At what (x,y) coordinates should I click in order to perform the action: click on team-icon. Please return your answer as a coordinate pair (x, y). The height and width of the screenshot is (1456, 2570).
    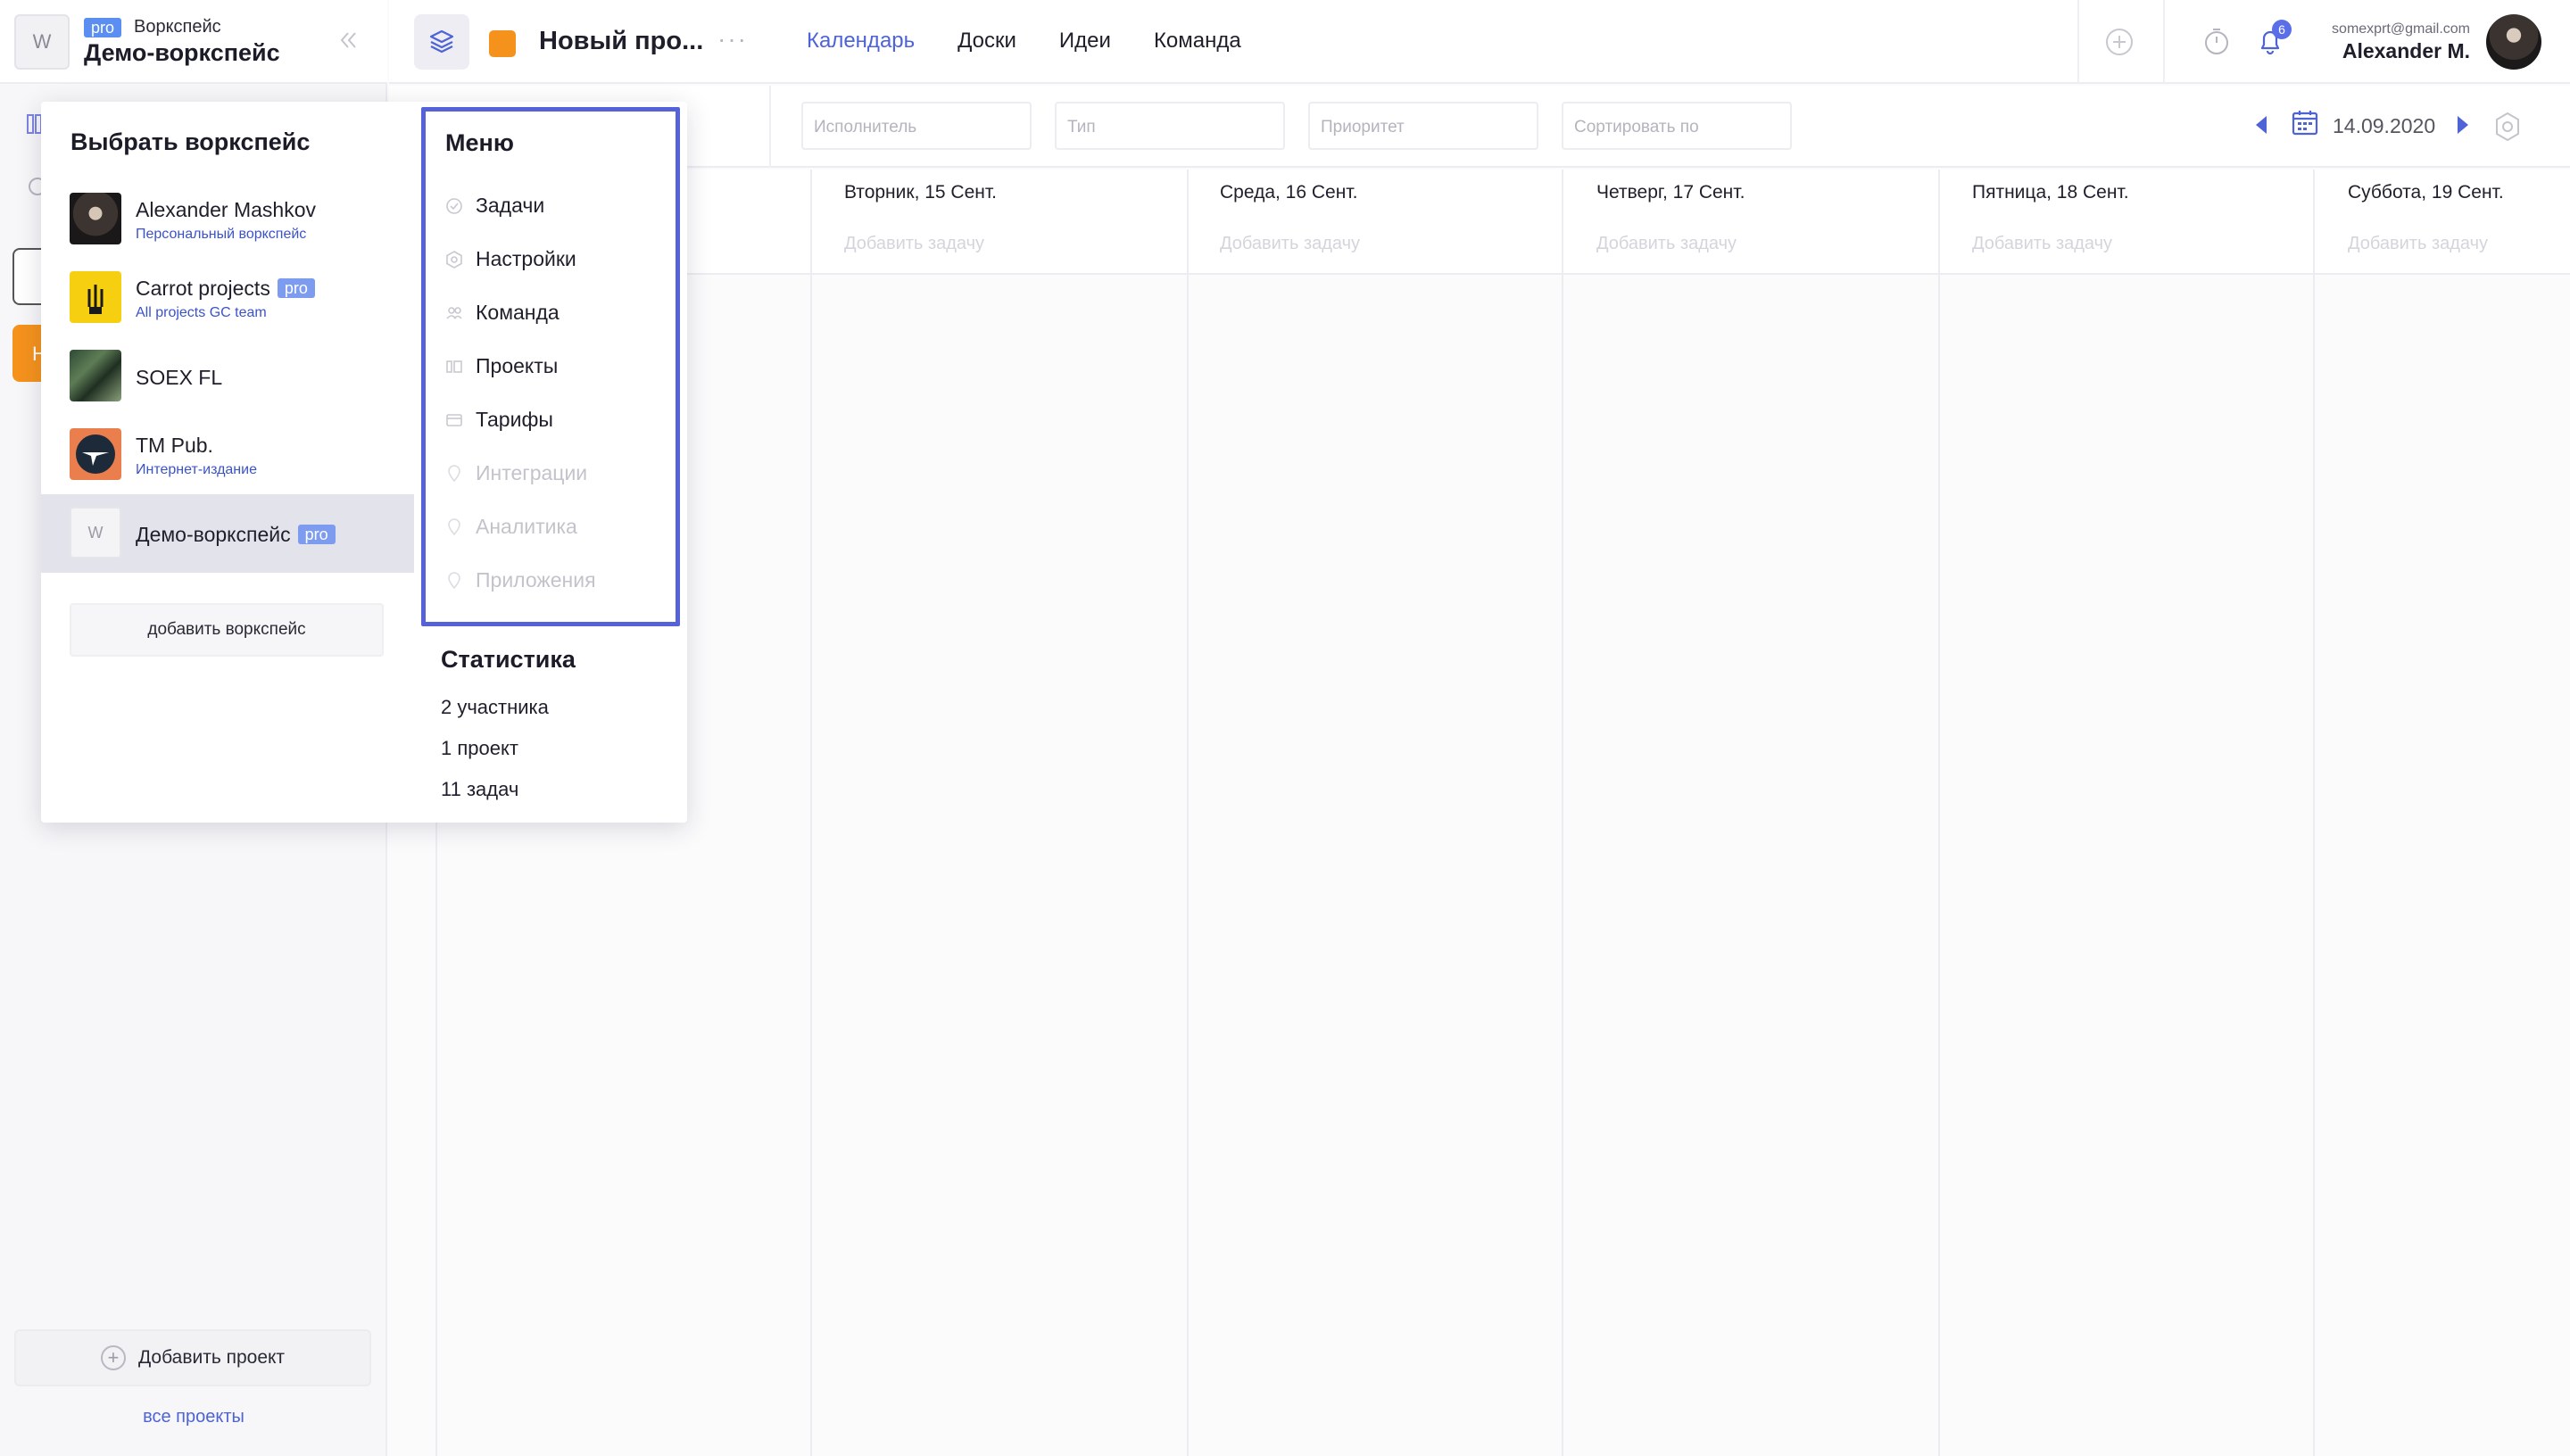
    Looking at the image, I should click on (454, 312).